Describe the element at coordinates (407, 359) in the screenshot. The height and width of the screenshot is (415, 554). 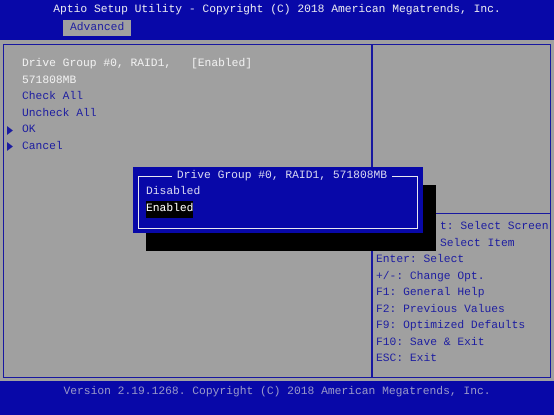
I see `help-text: ESC: Exit` at that location.